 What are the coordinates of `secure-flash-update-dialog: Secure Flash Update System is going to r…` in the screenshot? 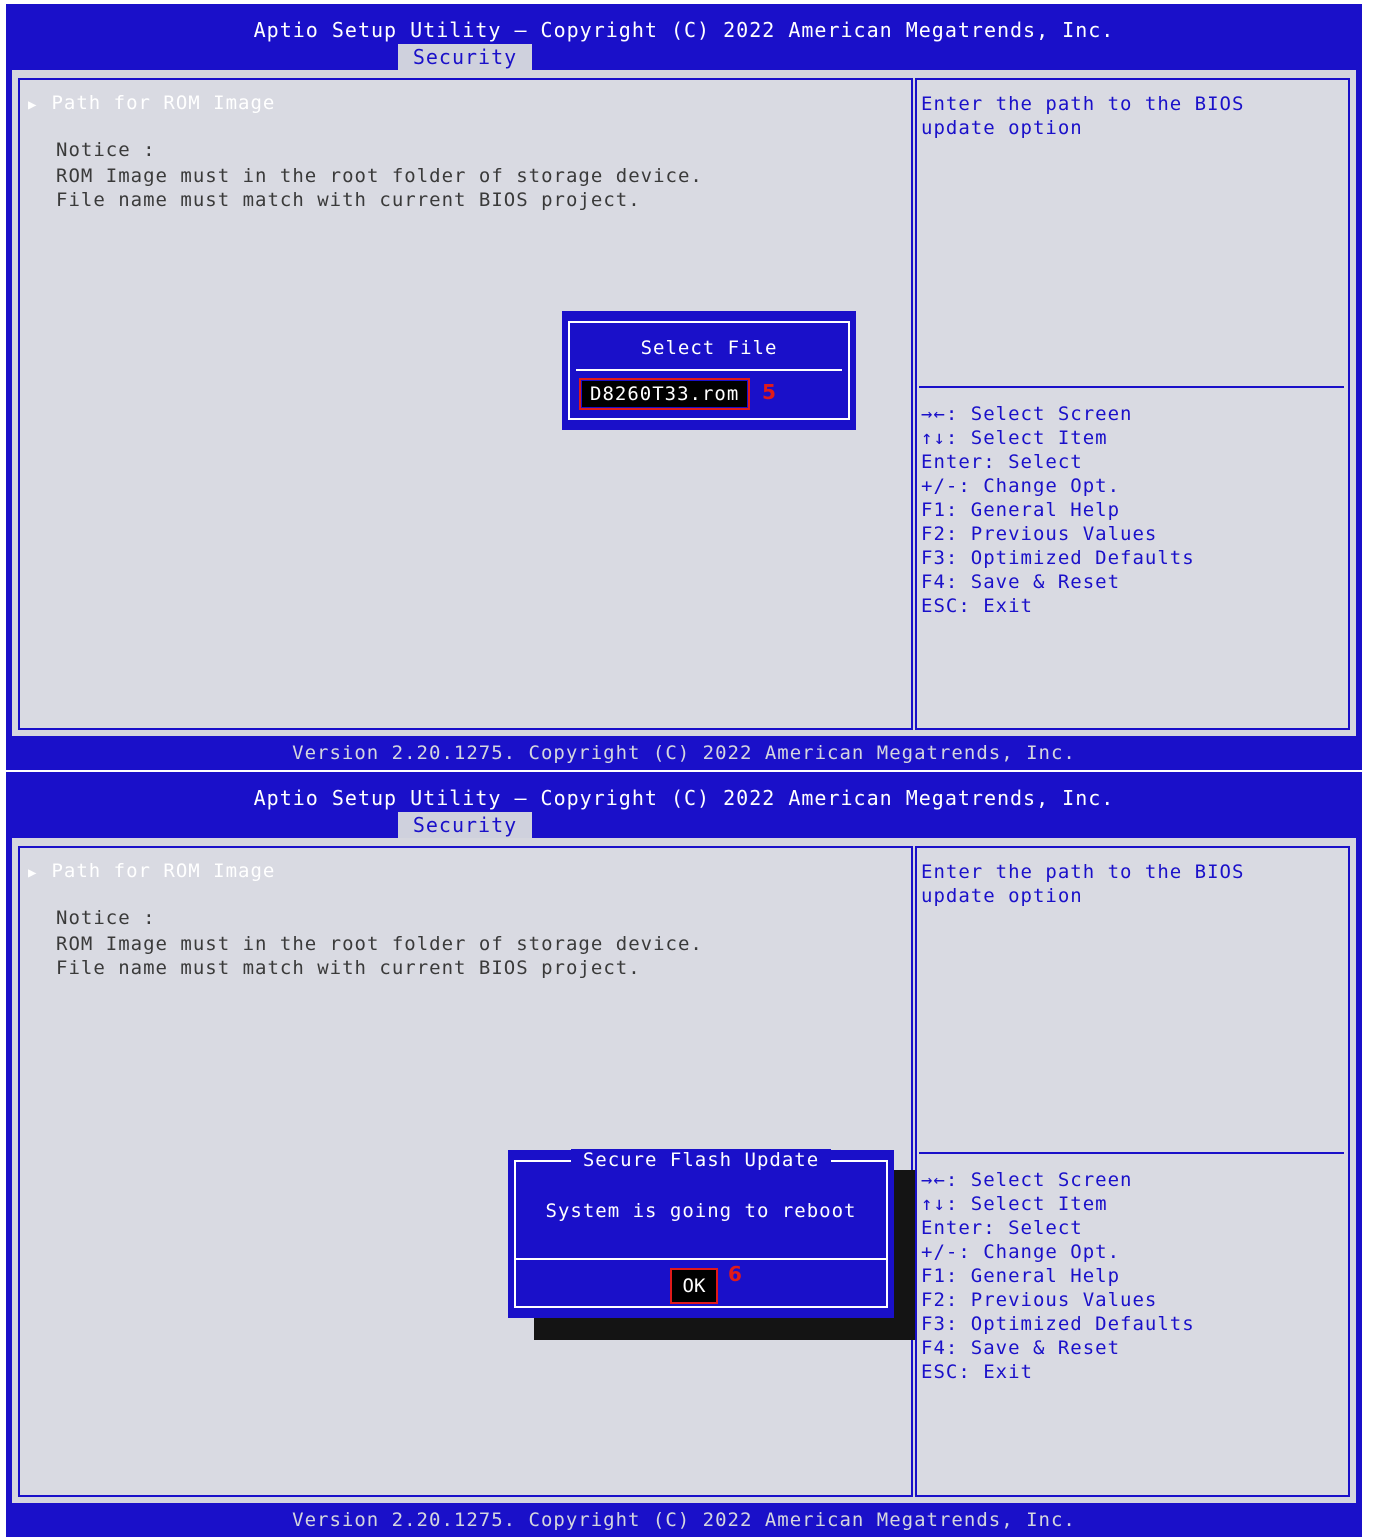 It's located at (701, 1233).